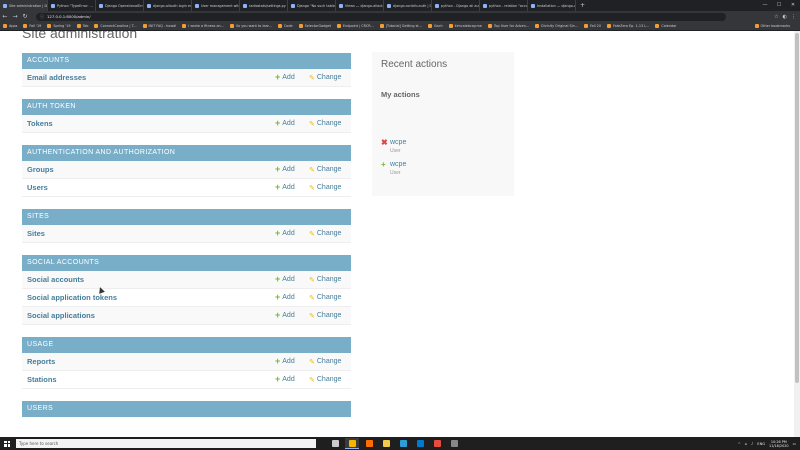  What do you see at coordinates (454, 443) in the screenshot?
I see `terminal-taskbar-button` at bounding box center [454, 443].